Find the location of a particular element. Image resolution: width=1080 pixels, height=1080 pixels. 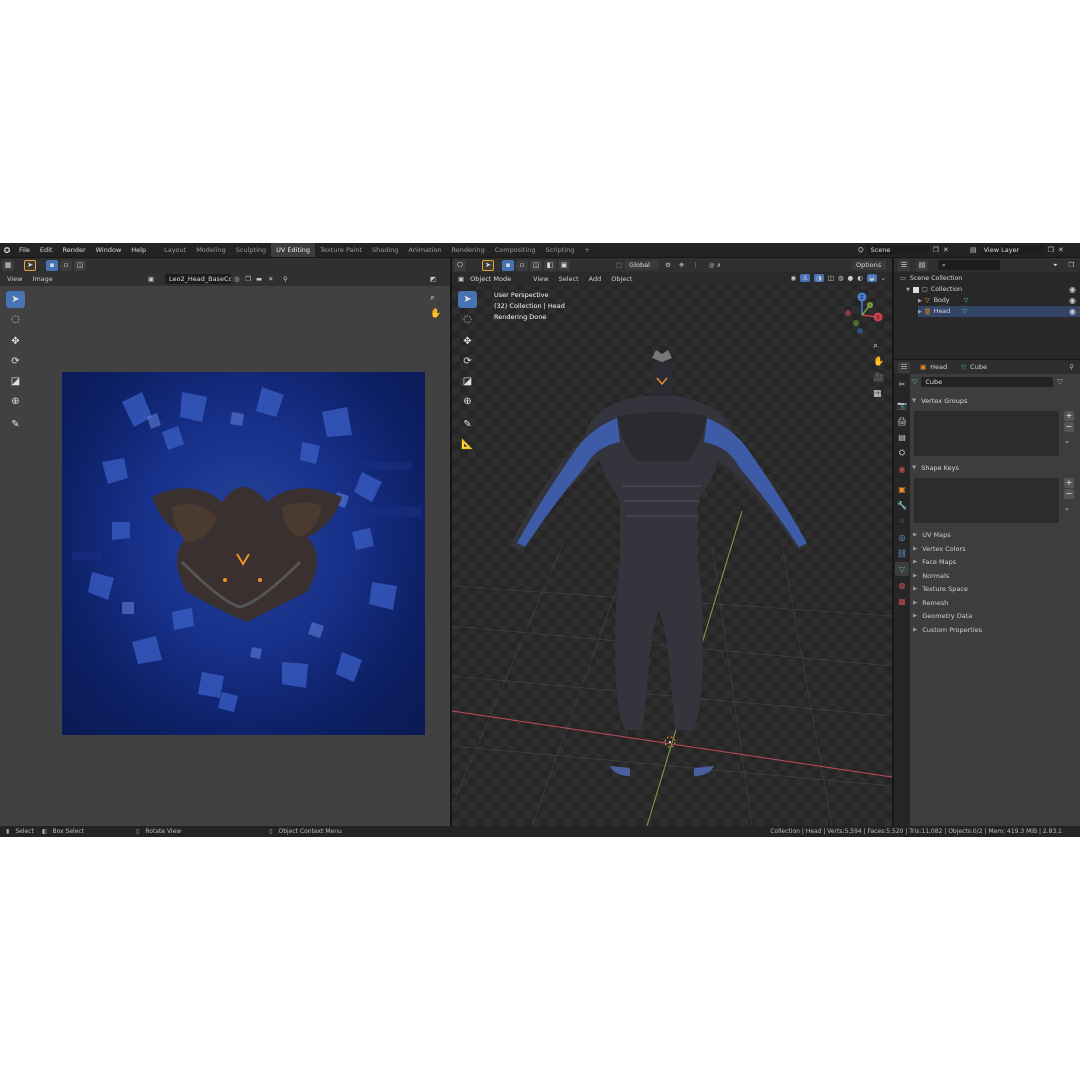

menu-window: Window is located at coordinates (109, 250).